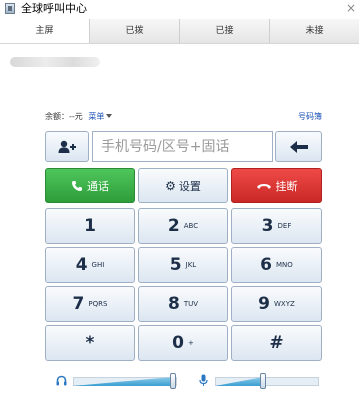  I want to click on key-digit: 6, so click(266, 265).